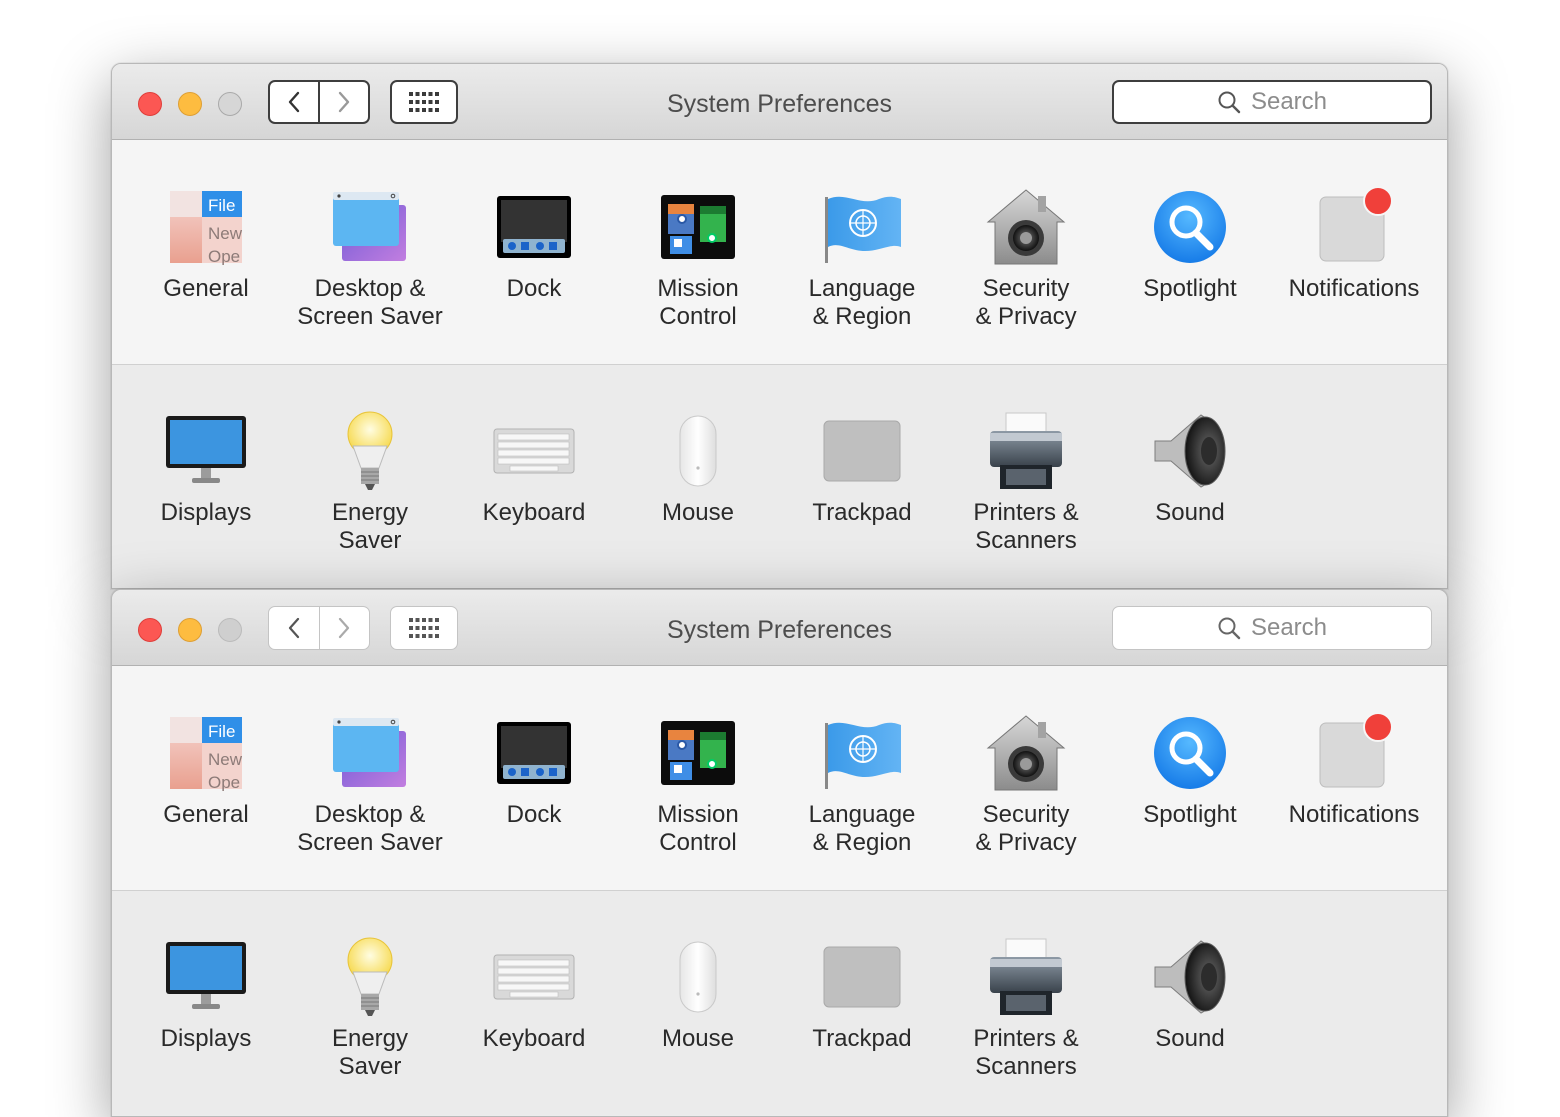 This screenshot has width=1560, height=1117. I want to click on trackpad-icon, so click(862, 977).